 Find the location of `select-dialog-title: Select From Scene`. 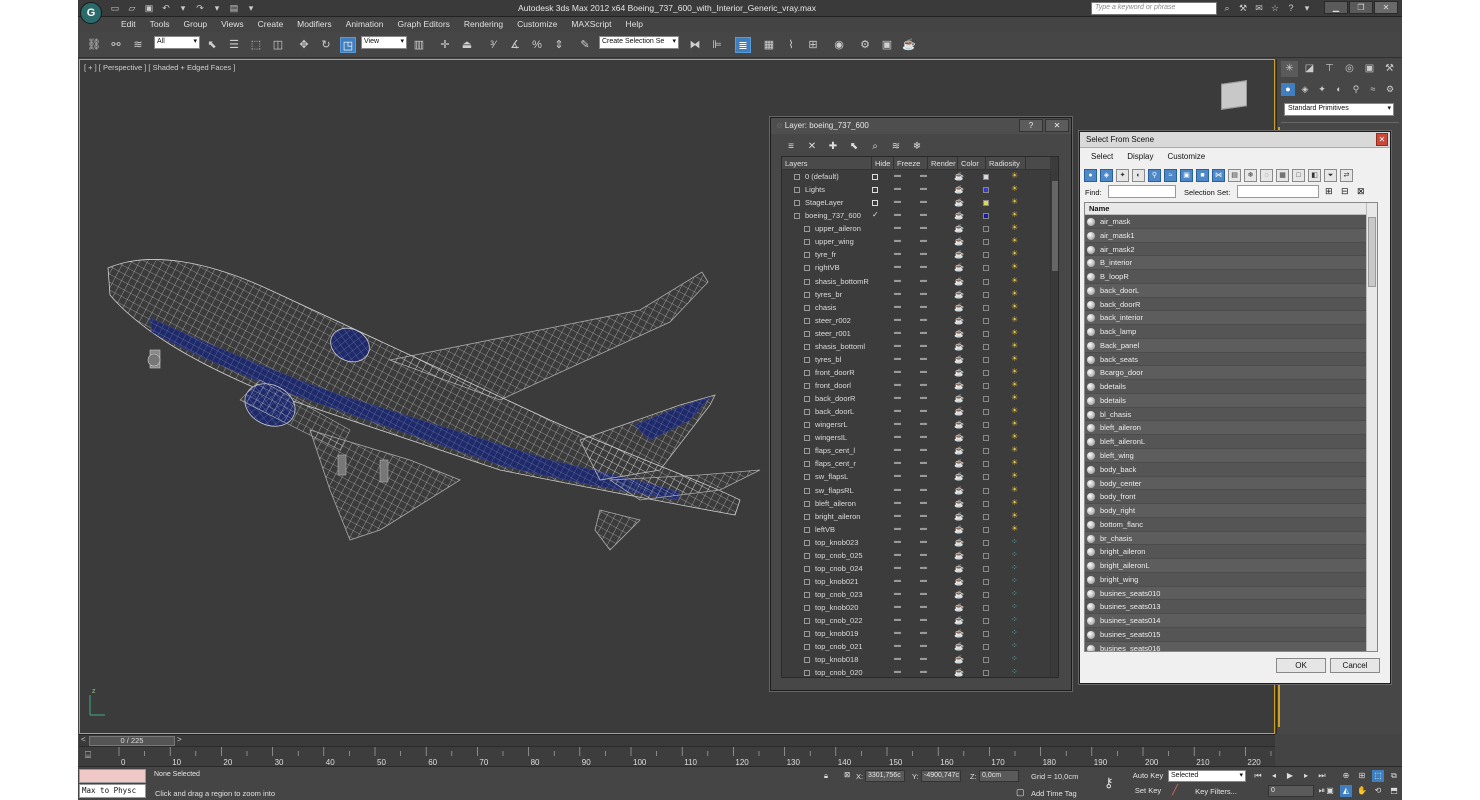

select-dialog-title: Select From Scene is located at coordinates (1235, 140).